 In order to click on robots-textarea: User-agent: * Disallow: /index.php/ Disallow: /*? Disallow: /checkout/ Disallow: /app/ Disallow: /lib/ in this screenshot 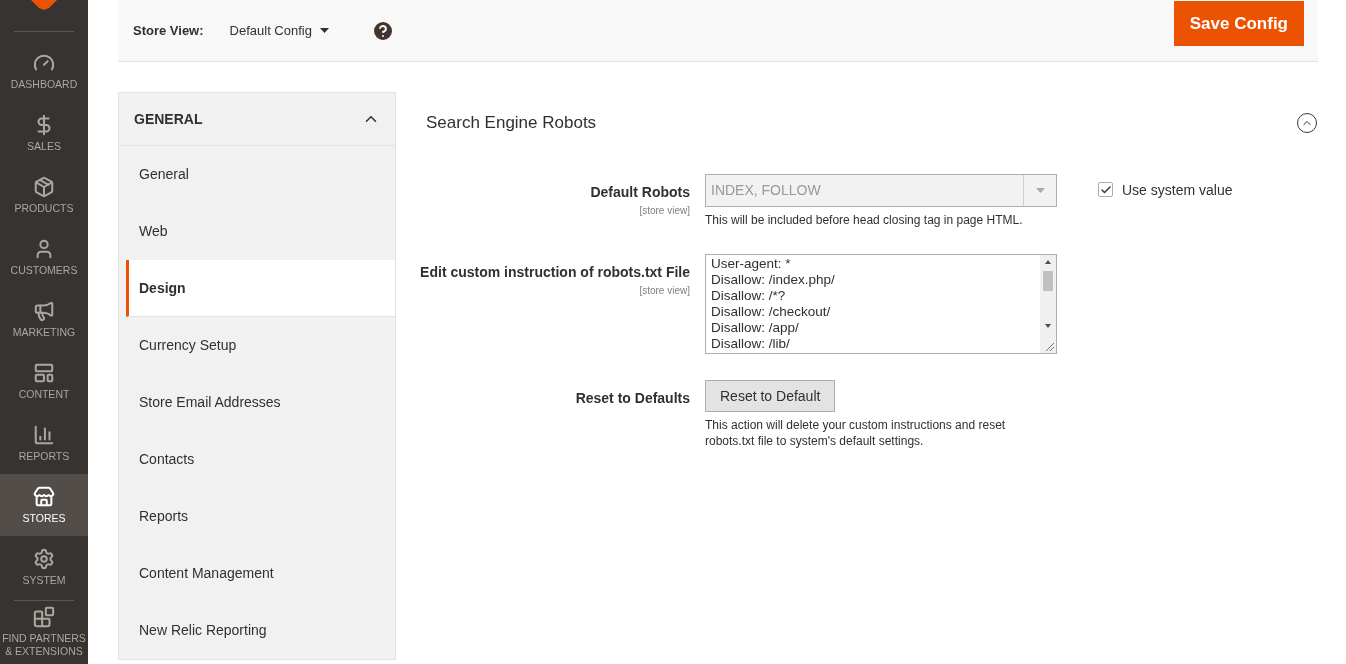, I will do `click(881, 304)`.